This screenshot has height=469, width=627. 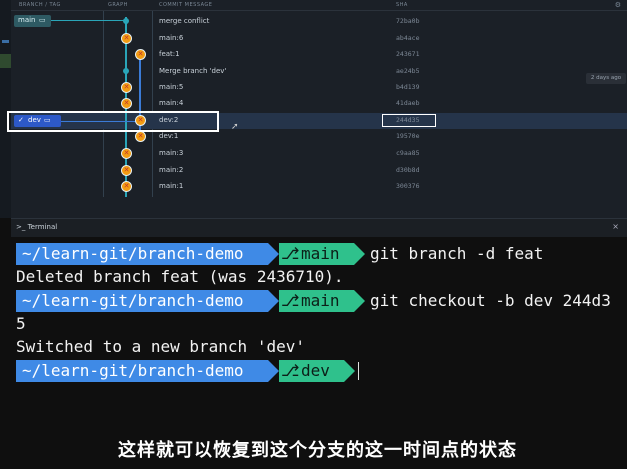 I want to click on prompt-branch-name: dev, so click(x=315, y=370).